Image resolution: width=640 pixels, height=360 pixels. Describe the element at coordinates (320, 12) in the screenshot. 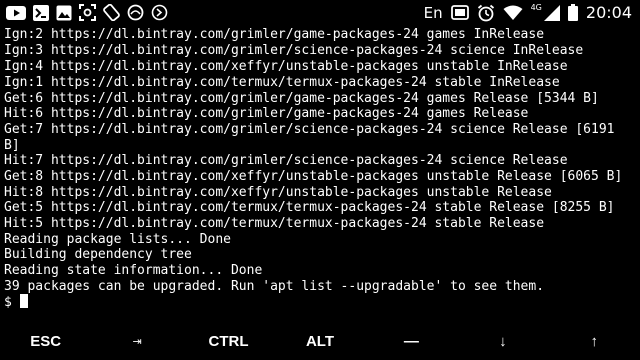

I see `status-bar: En 4G 20:04` at that location.